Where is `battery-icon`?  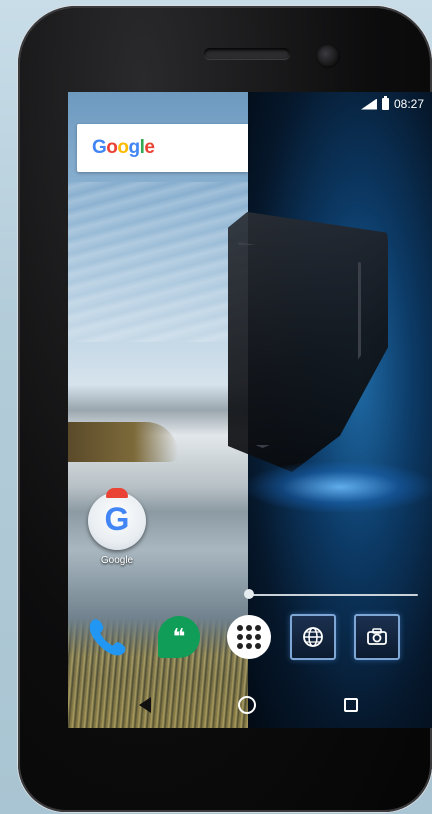
battery-icon is located at coordinates (385, 103).